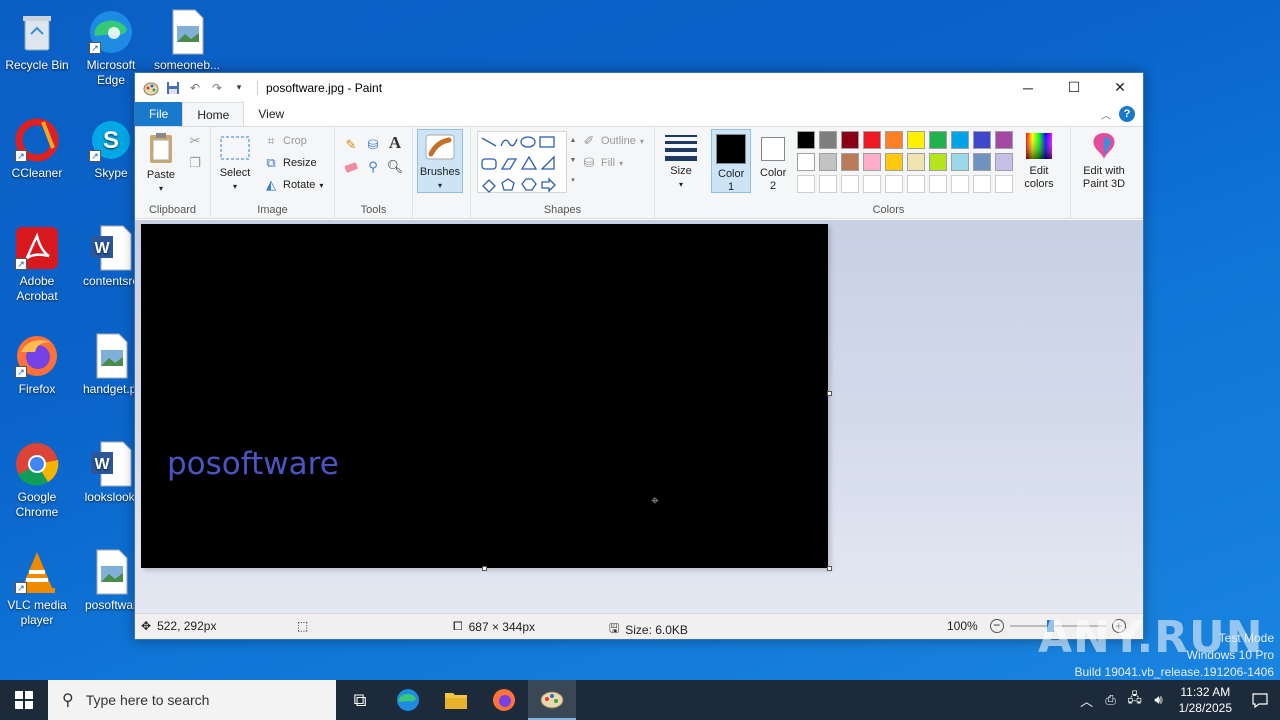  What do you see at coordinates (408, 700) in the screenshot?
I see `taskbar-edge` at bounding box center [408, 700].